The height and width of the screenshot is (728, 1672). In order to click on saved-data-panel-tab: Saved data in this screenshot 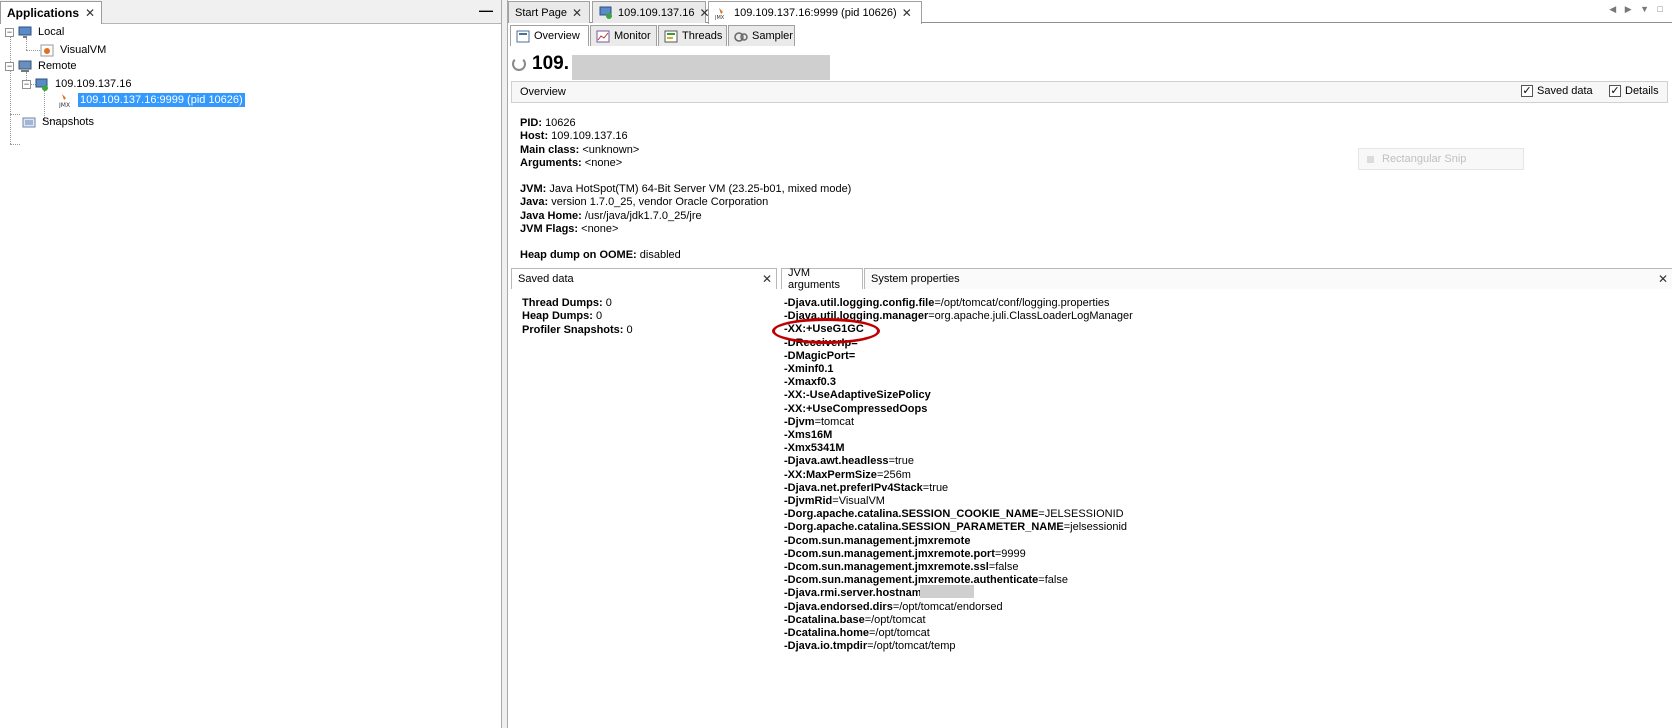, I will do `click(644, 278)`.